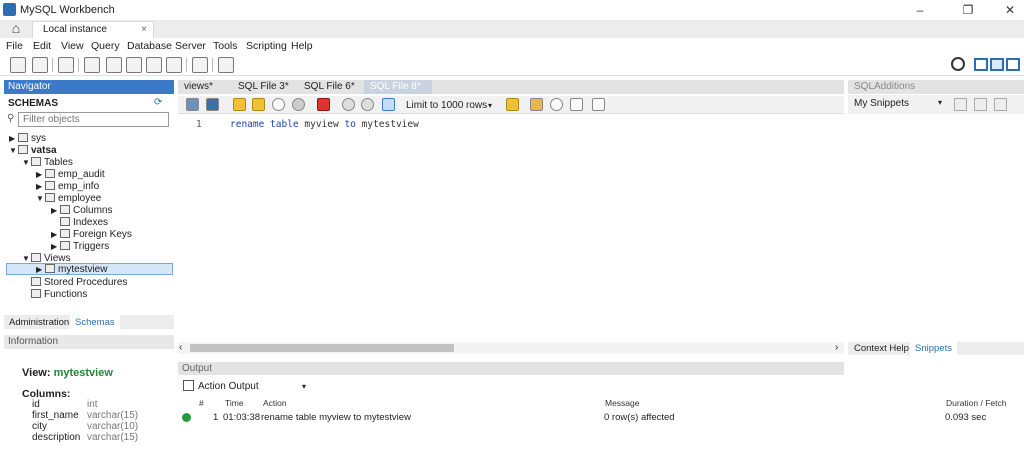 The width and height of the screenshot is (1024, 454). Describe the element at coordinates (39, 322) in the screenshot. I see `tab-administration: Administration` at that location.